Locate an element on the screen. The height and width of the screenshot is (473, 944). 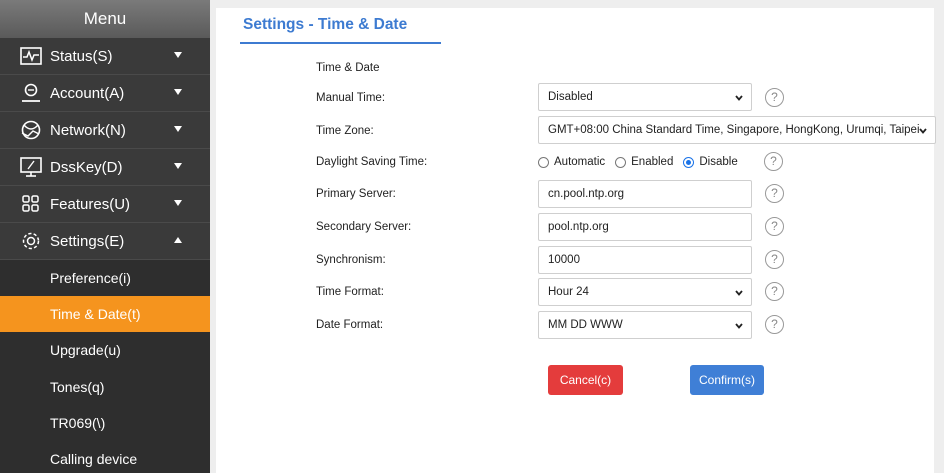
sidebar-item-account: Account(A) is located at coordinates (105, 93).